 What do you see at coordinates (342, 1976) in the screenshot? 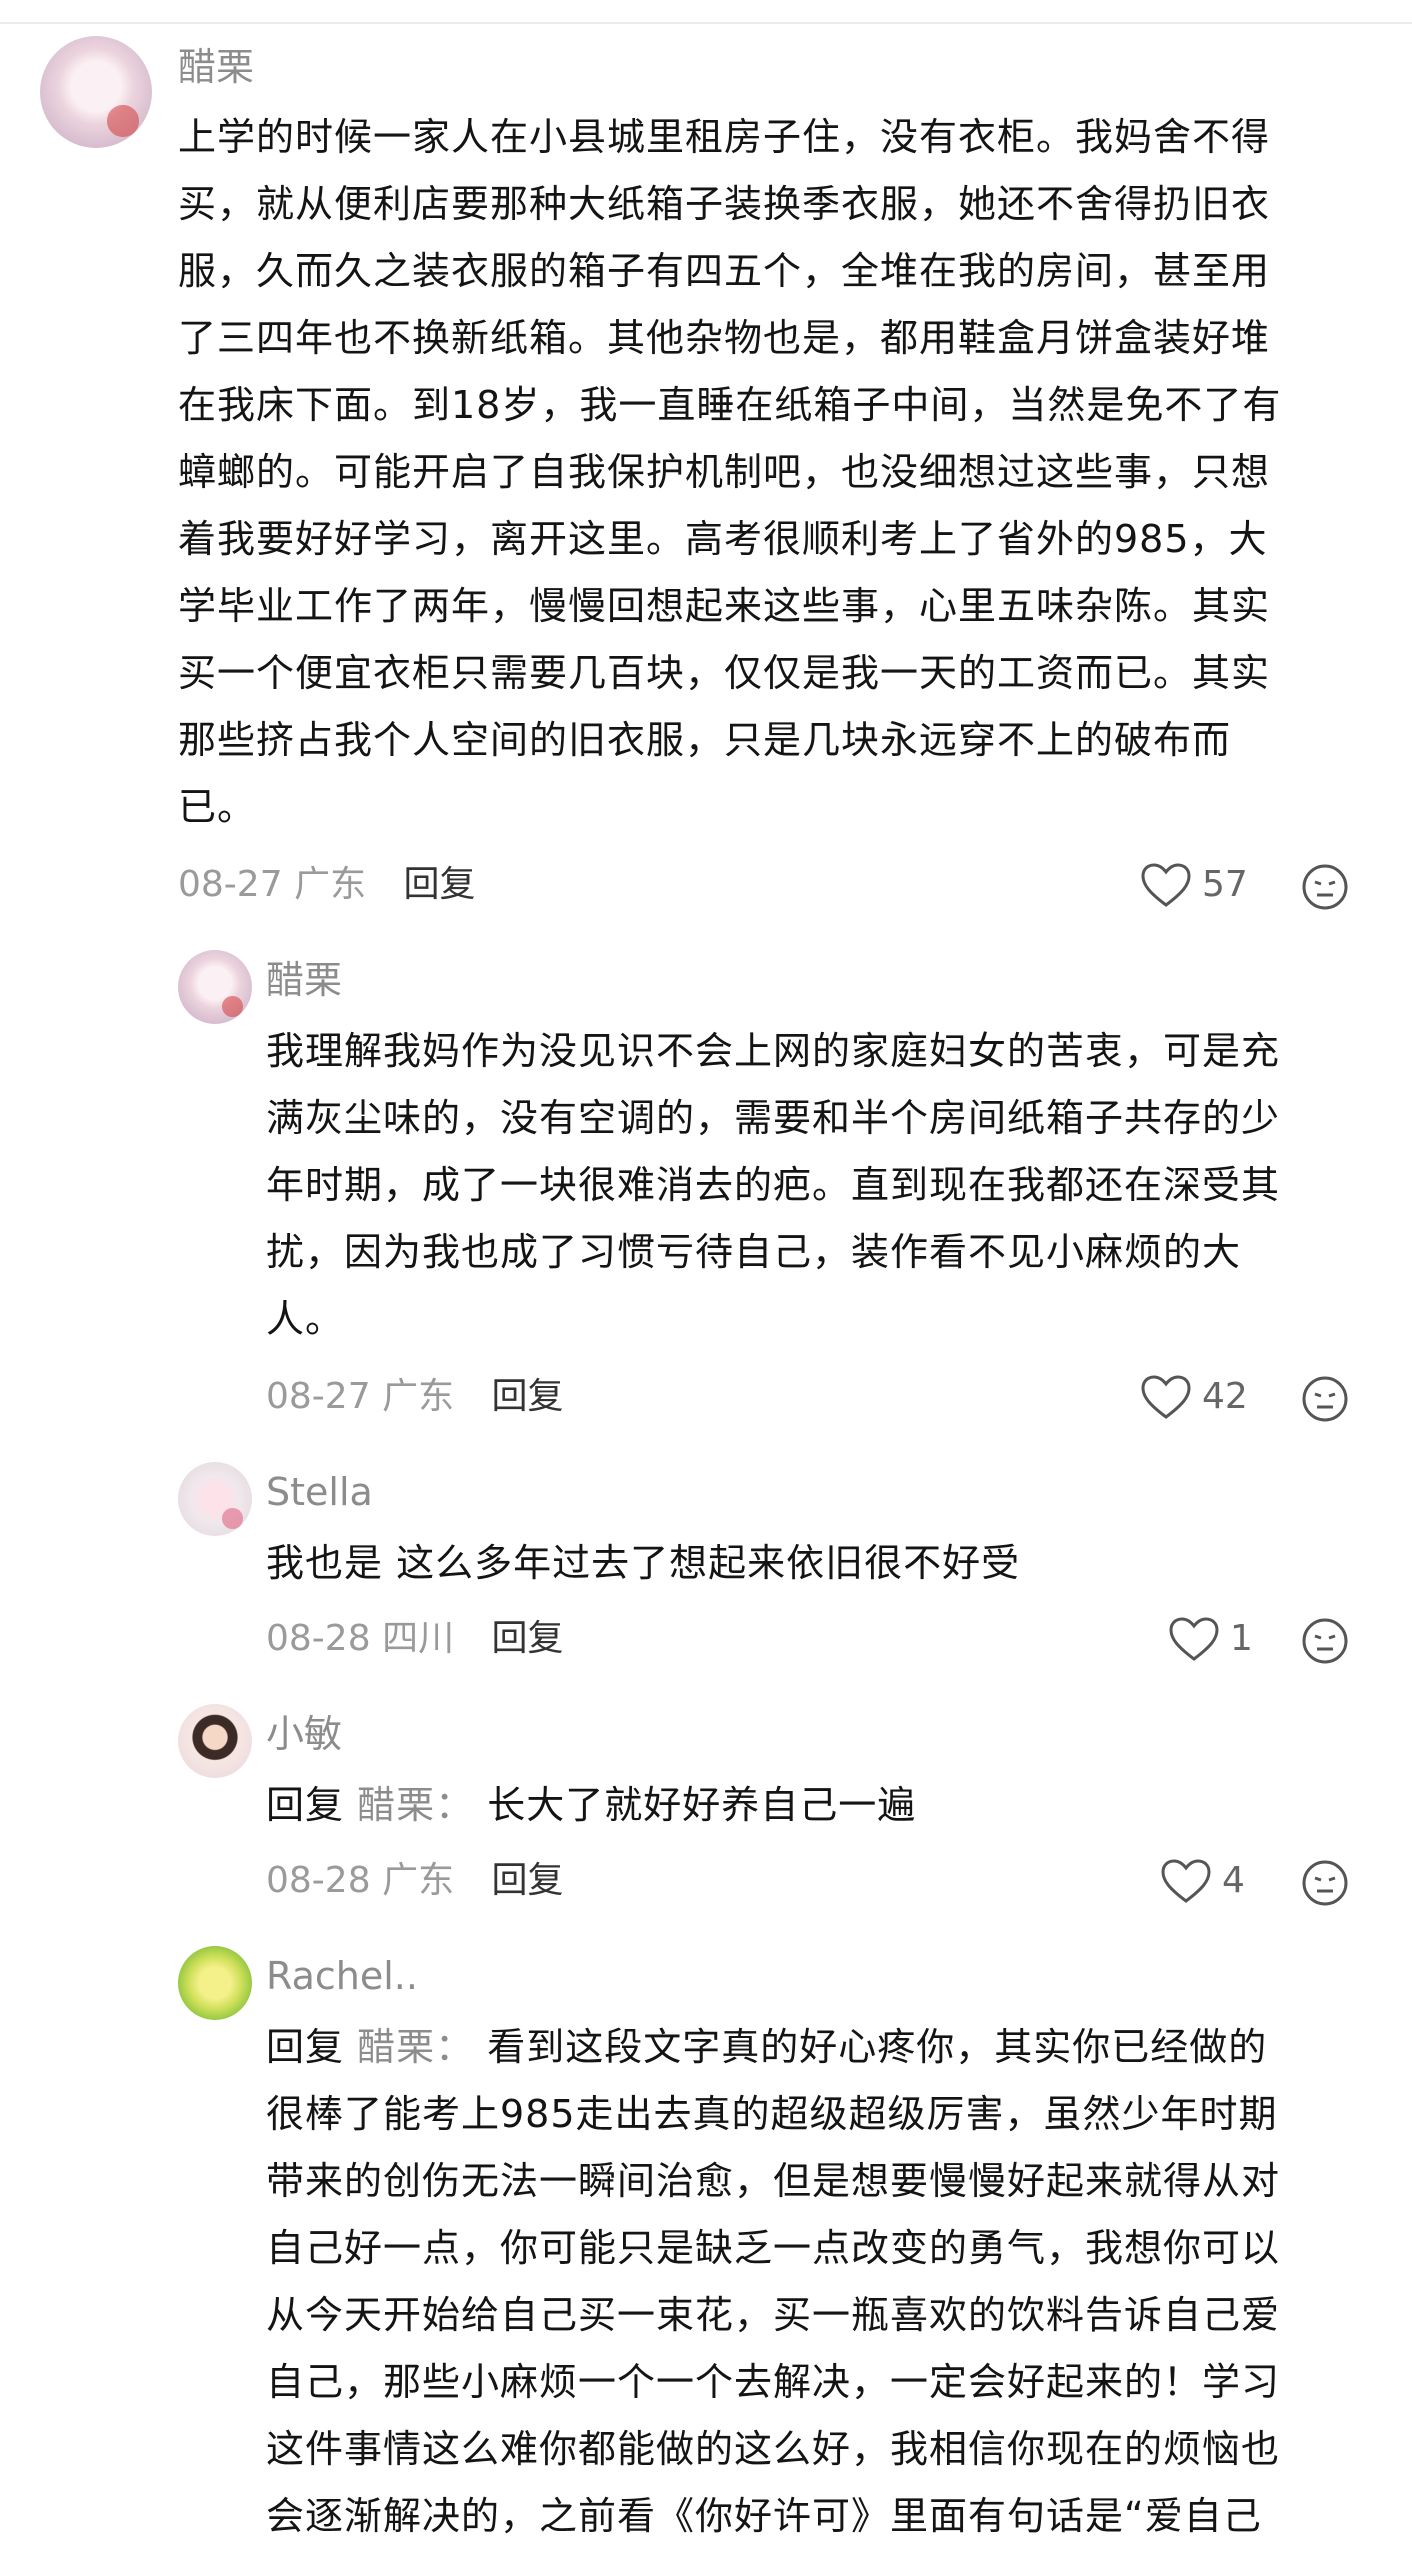
I see `username: Rachel..` at bounding box center [342, 1976].